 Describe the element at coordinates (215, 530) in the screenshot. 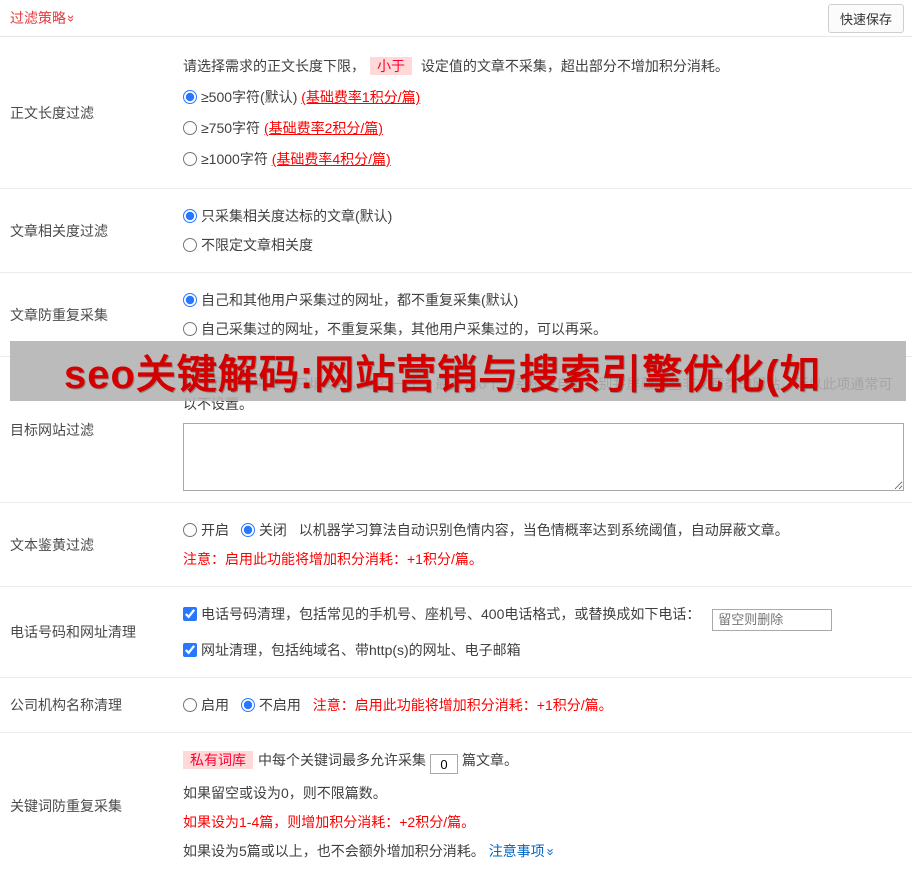

I see `option-label: 开启` at that location.